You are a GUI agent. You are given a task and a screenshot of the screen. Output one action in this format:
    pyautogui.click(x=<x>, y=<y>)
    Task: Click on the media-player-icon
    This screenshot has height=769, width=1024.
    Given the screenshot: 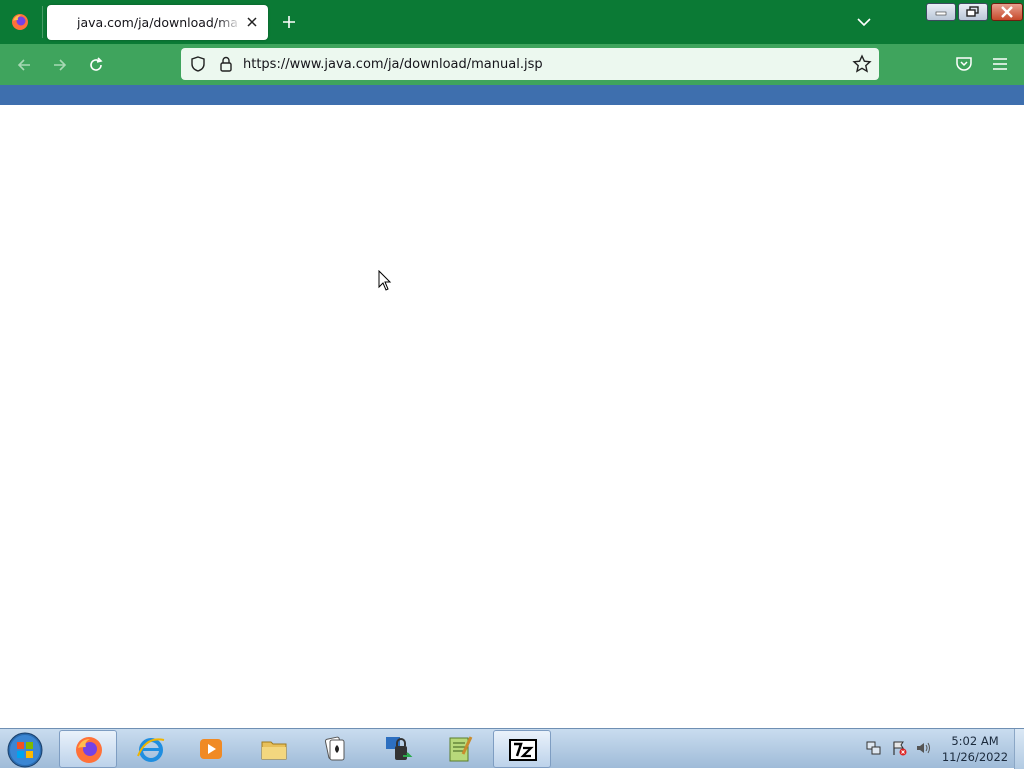 What is the action you would take?
    pyautogui.click(x=211, y=749)
    